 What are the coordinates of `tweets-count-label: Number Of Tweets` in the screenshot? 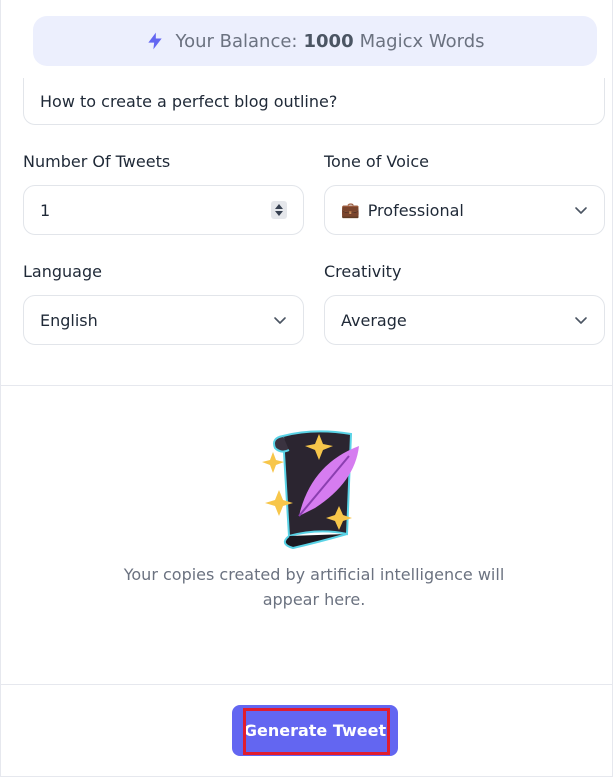 It's located at (97, 161).